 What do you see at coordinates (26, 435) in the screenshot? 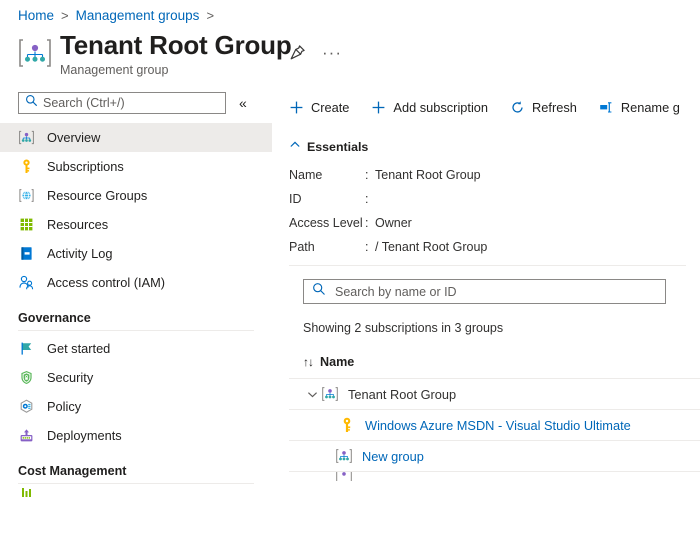
I see `deployments-icon` at bounding box center [26, 435].